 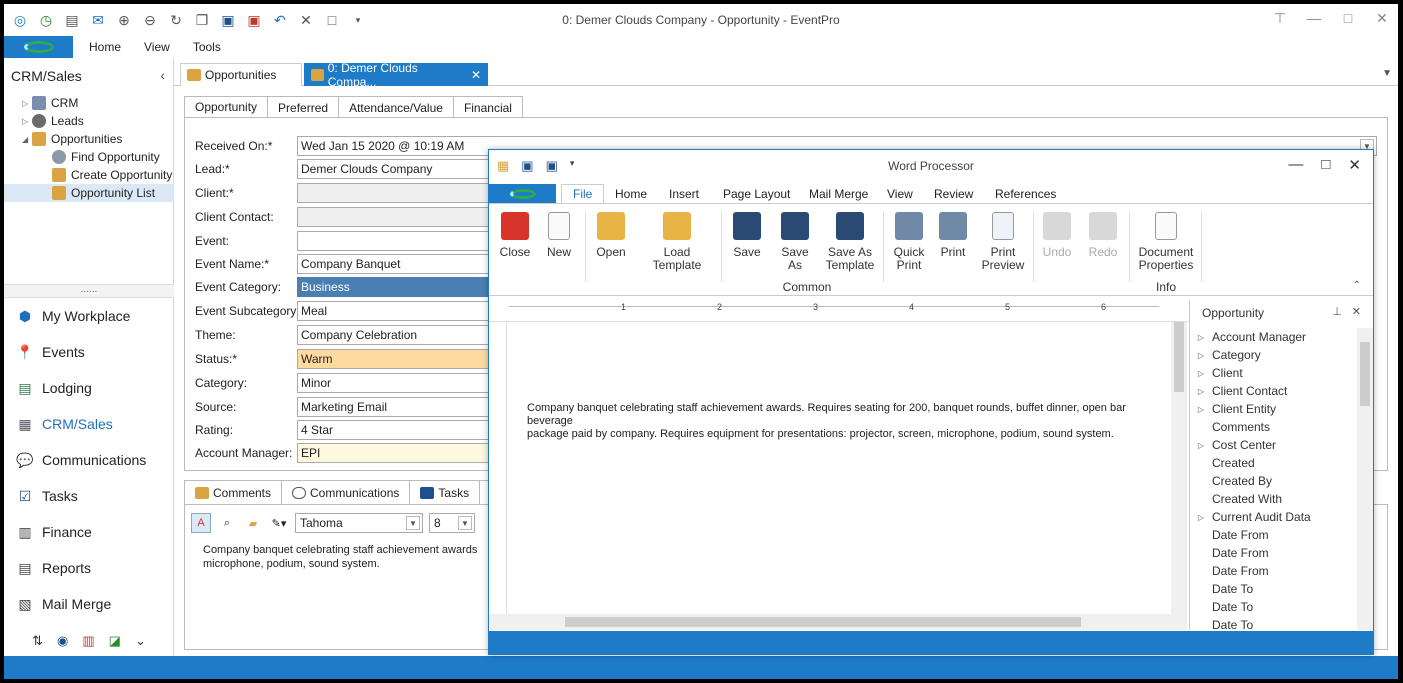 I want to click on menu-home: Home, so click(x=105, y=47).